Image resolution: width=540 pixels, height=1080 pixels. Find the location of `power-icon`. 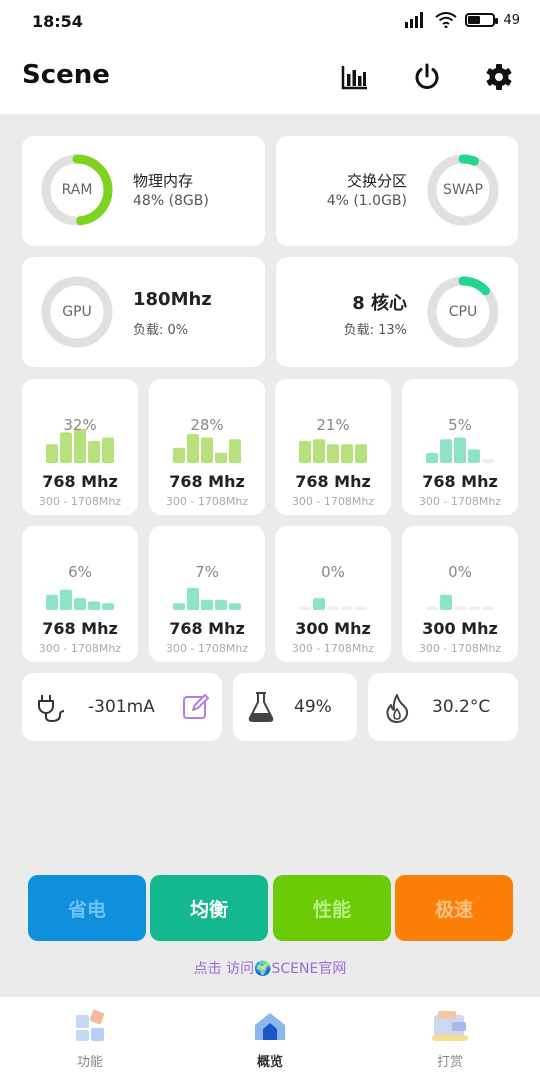

power-icon is located at coordinates (427, 77).